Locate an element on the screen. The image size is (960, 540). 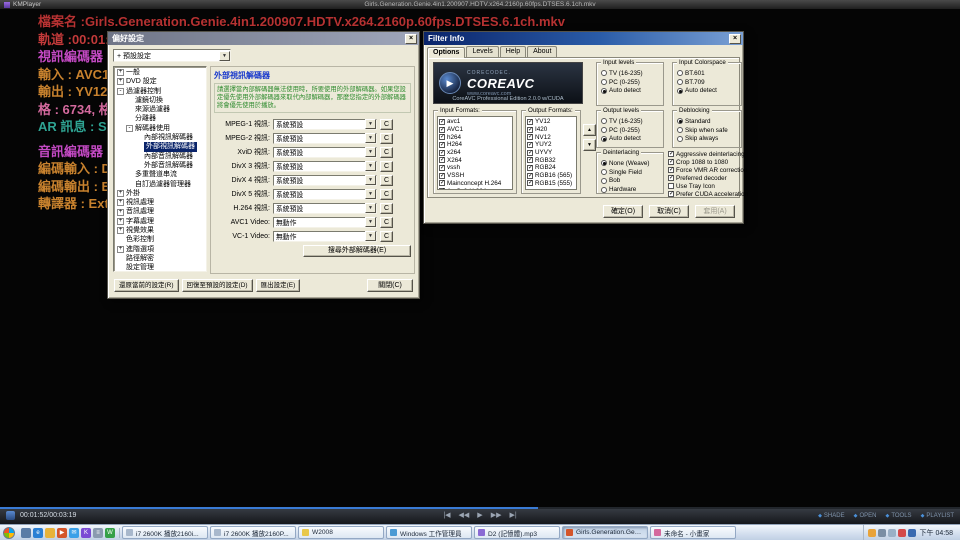
filter-tab: Options is located at coordinates (446, 52).